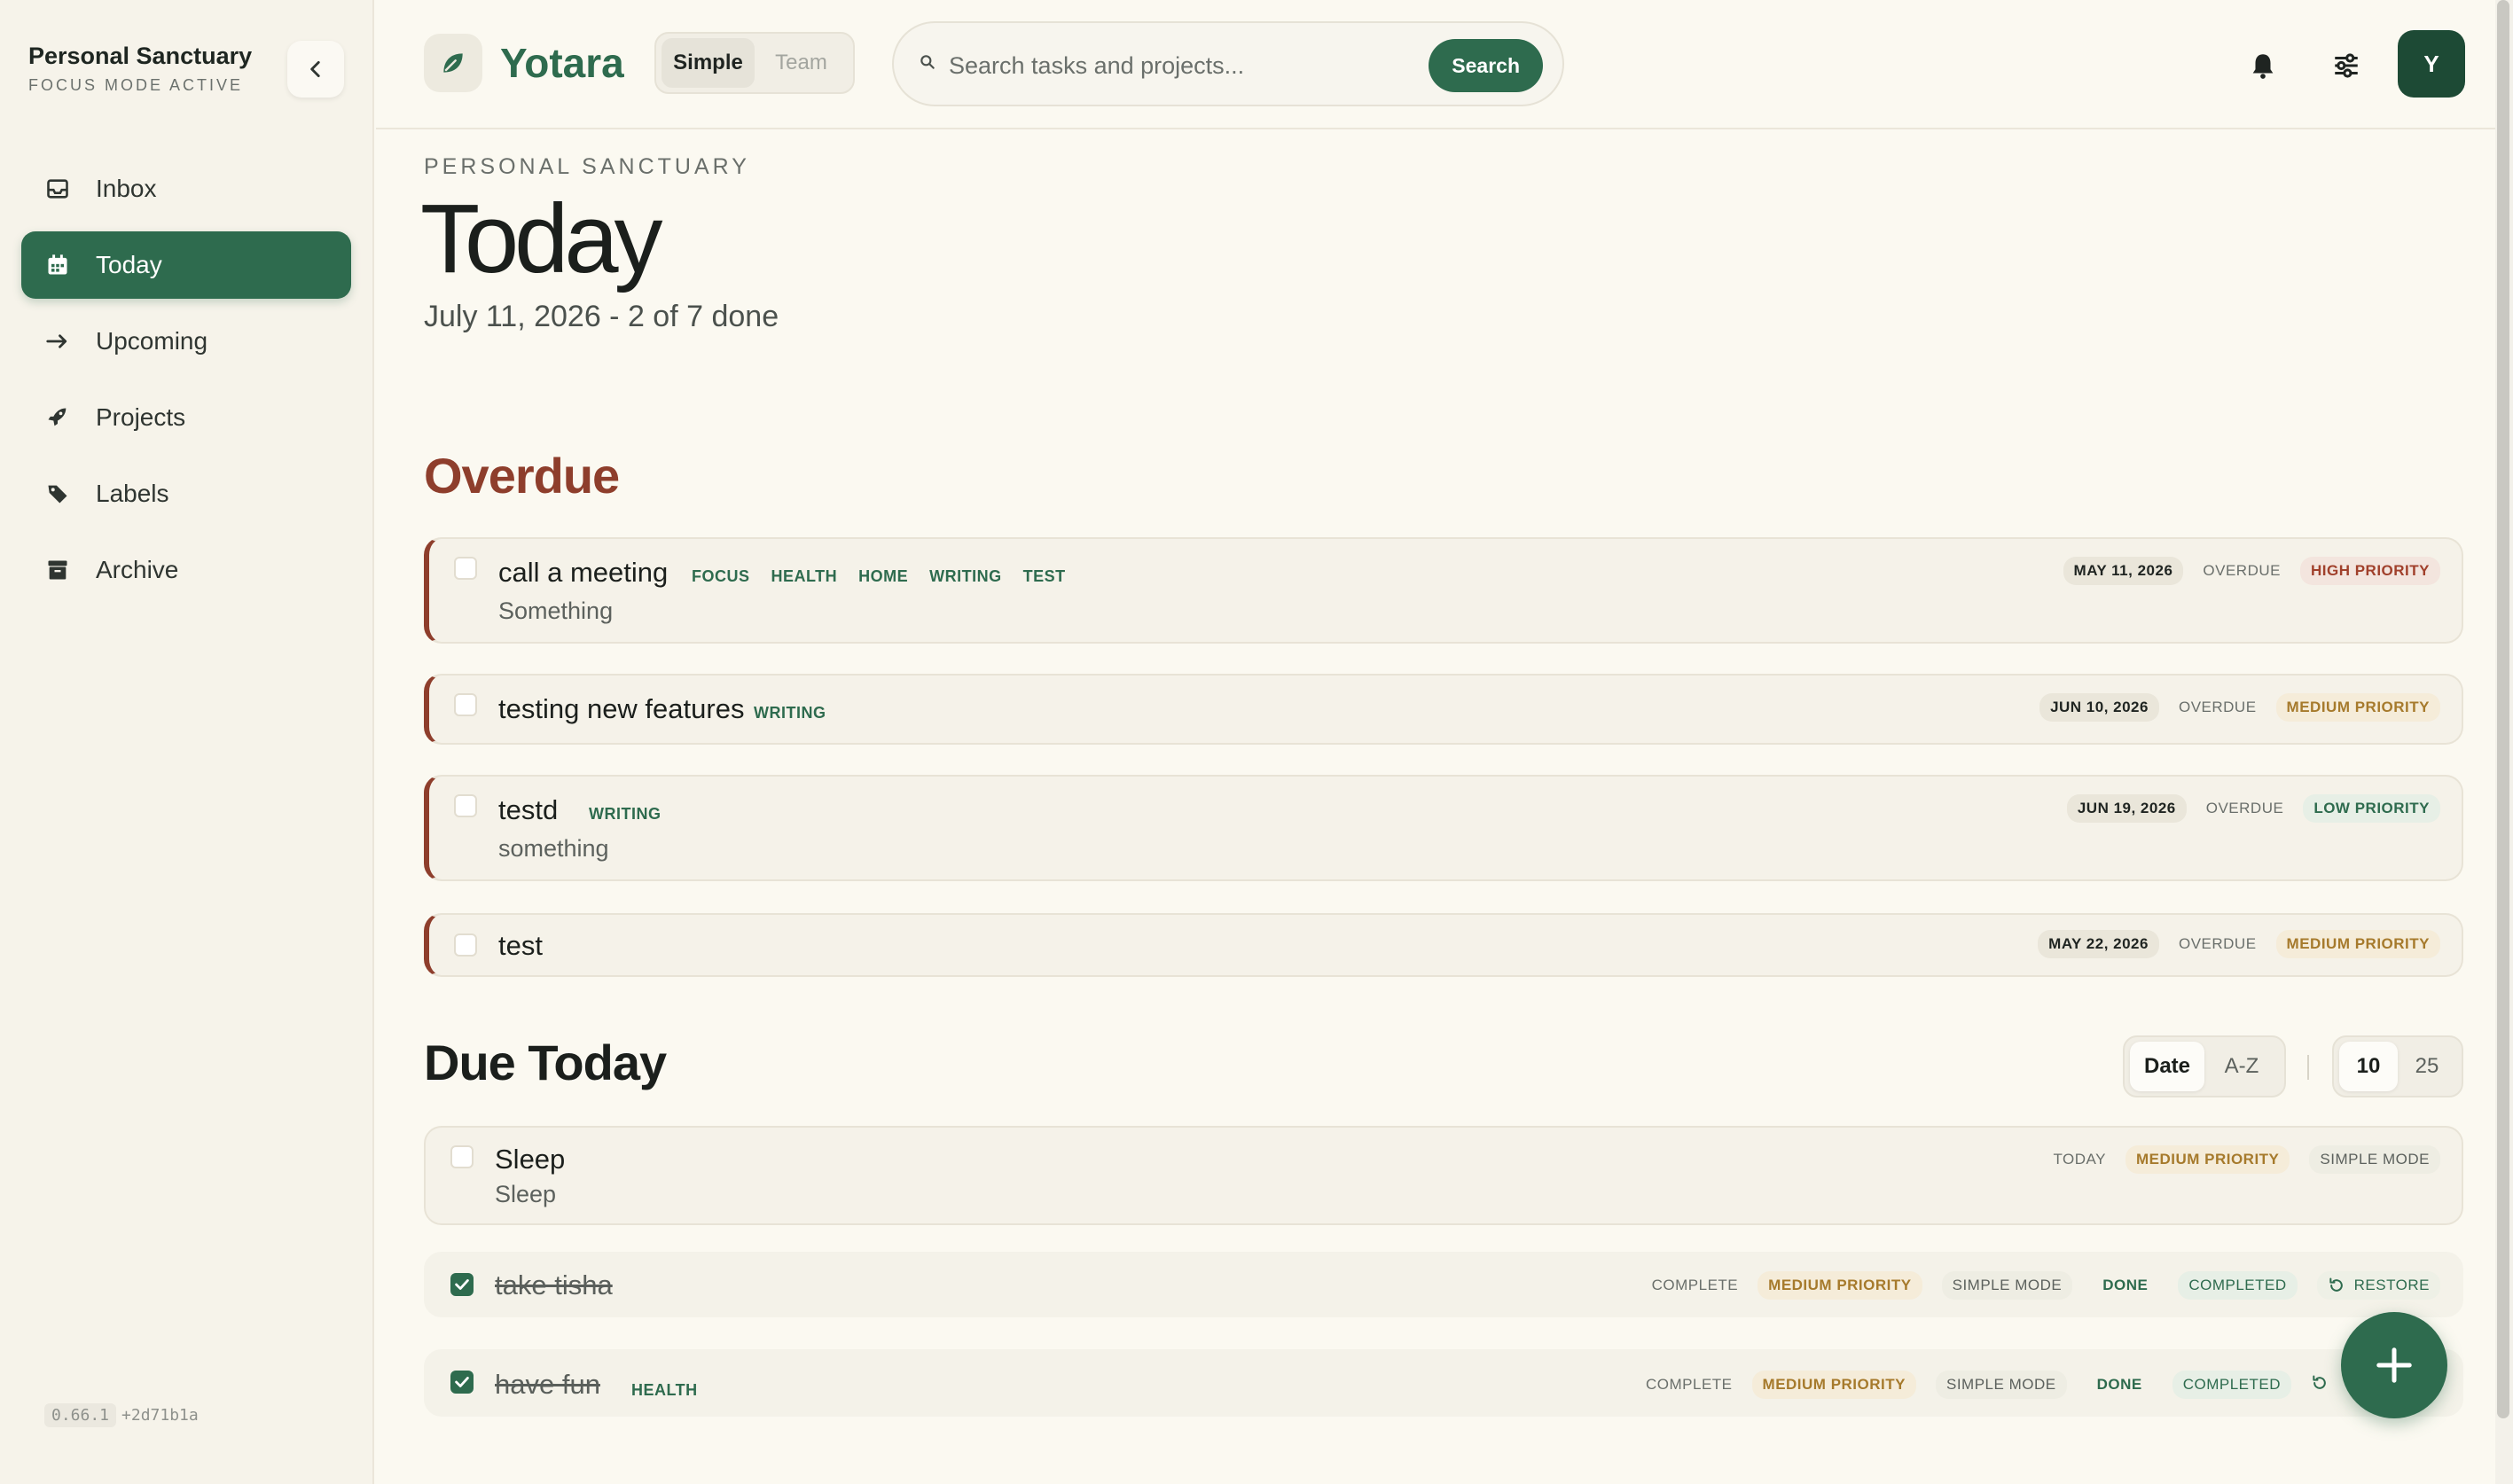 This screenshot has width=2513, height=1484. What do you see at coordinates (2239, 944) in the screenshot?
I see `task-meta: MAY 22, 2026 OVERDUE MEDIUM PRIORITY` at bounding box center [2239, 944].